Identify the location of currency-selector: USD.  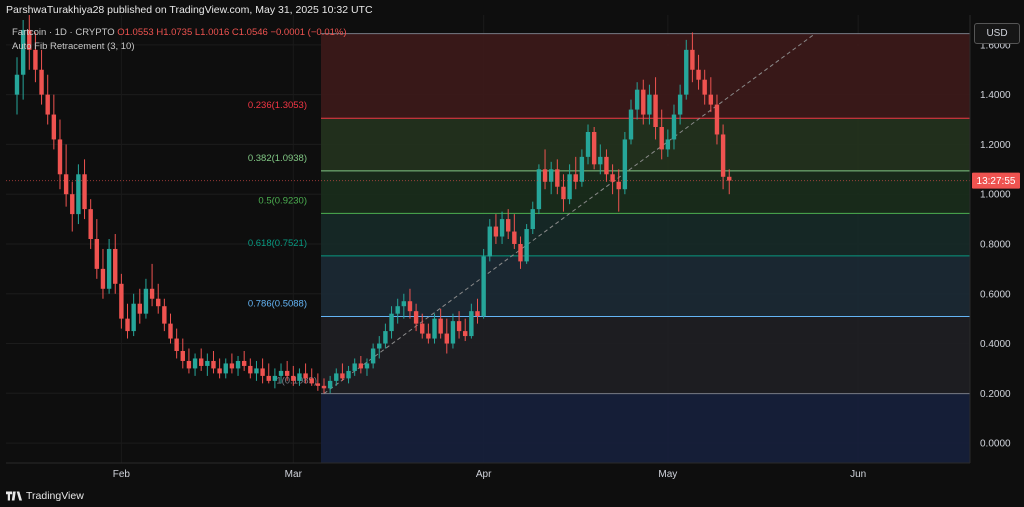
(997, 33).